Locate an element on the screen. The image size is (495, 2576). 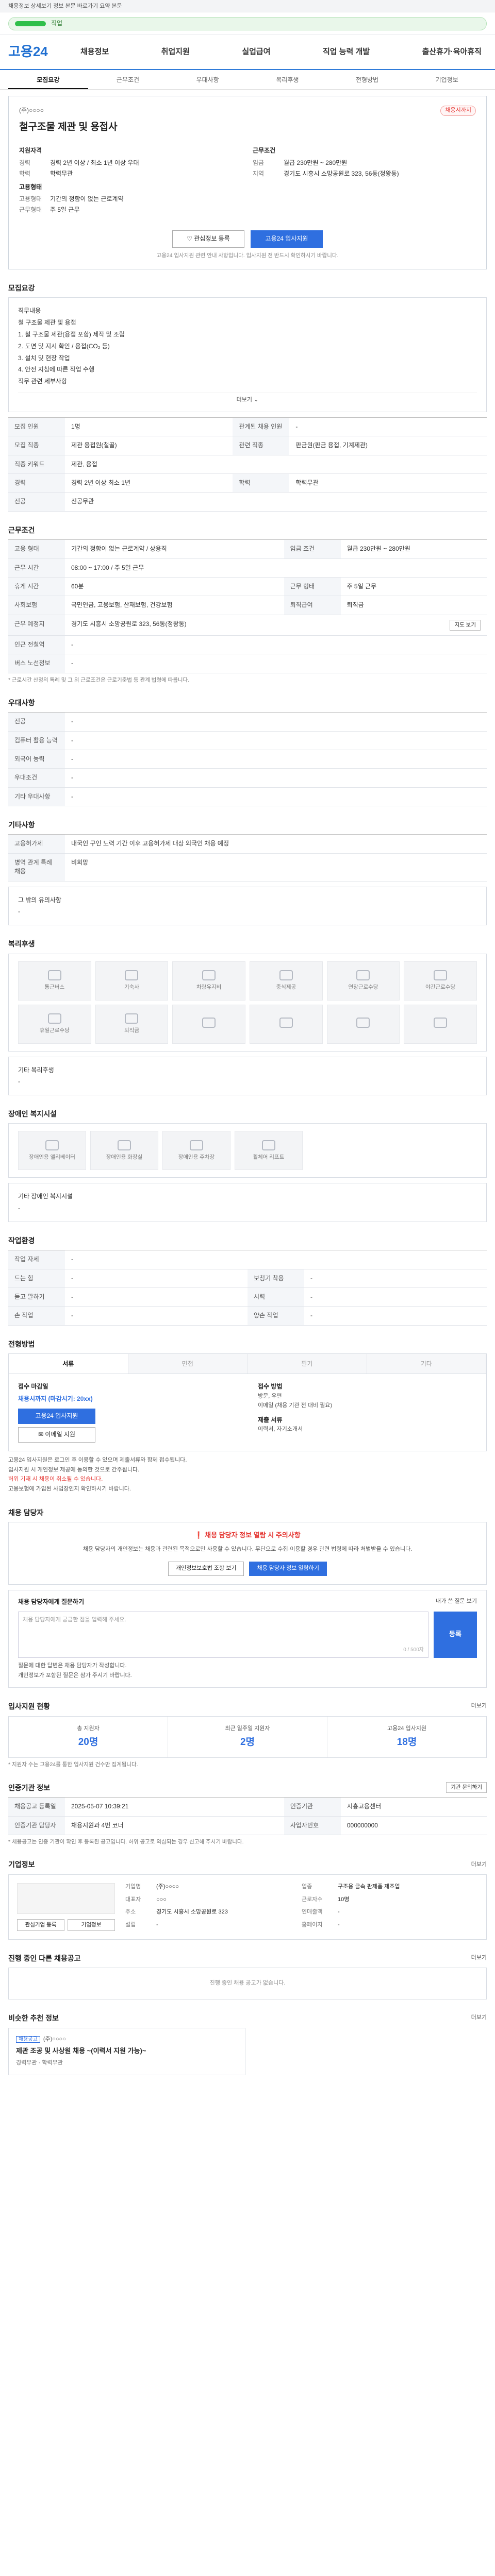
agency-contact-button: 기관 문의하기 is located at coordinates (466, 1787).